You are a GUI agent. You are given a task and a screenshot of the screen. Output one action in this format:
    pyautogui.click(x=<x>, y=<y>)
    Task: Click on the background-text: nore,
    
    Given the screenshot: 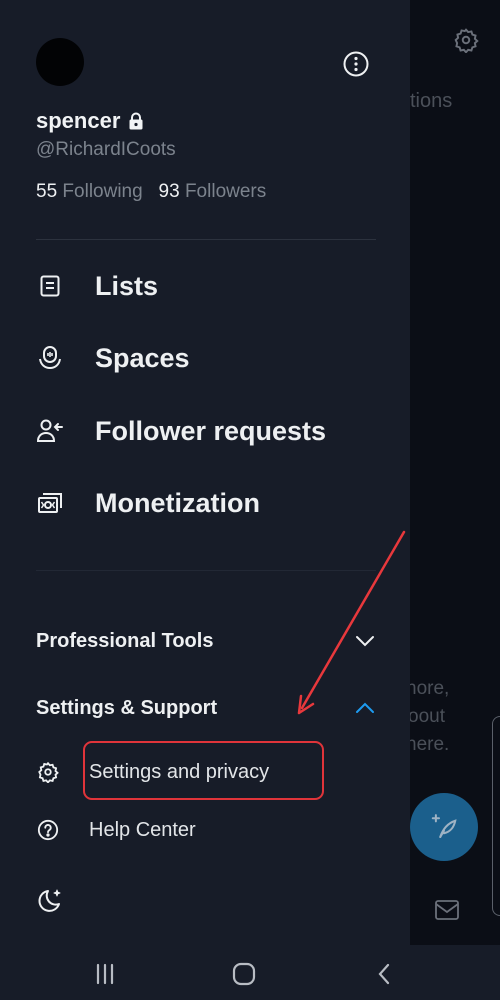 What is the action you would take?
    pyautogui.click(x=430, y=688)
    